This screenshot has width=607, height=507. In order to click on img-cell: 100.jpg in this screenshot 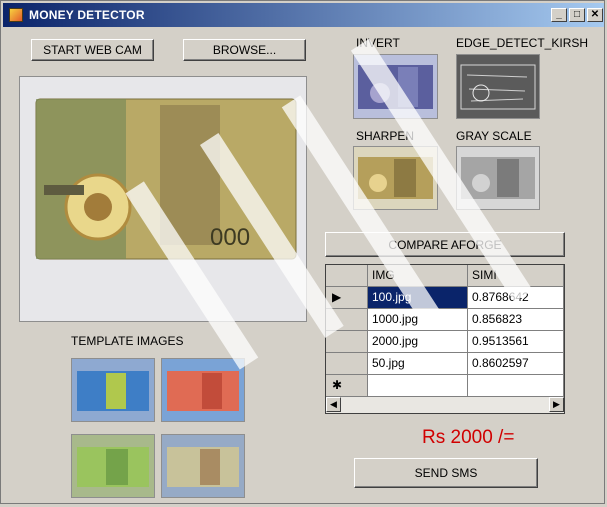, I will do `click(418, 298)`.